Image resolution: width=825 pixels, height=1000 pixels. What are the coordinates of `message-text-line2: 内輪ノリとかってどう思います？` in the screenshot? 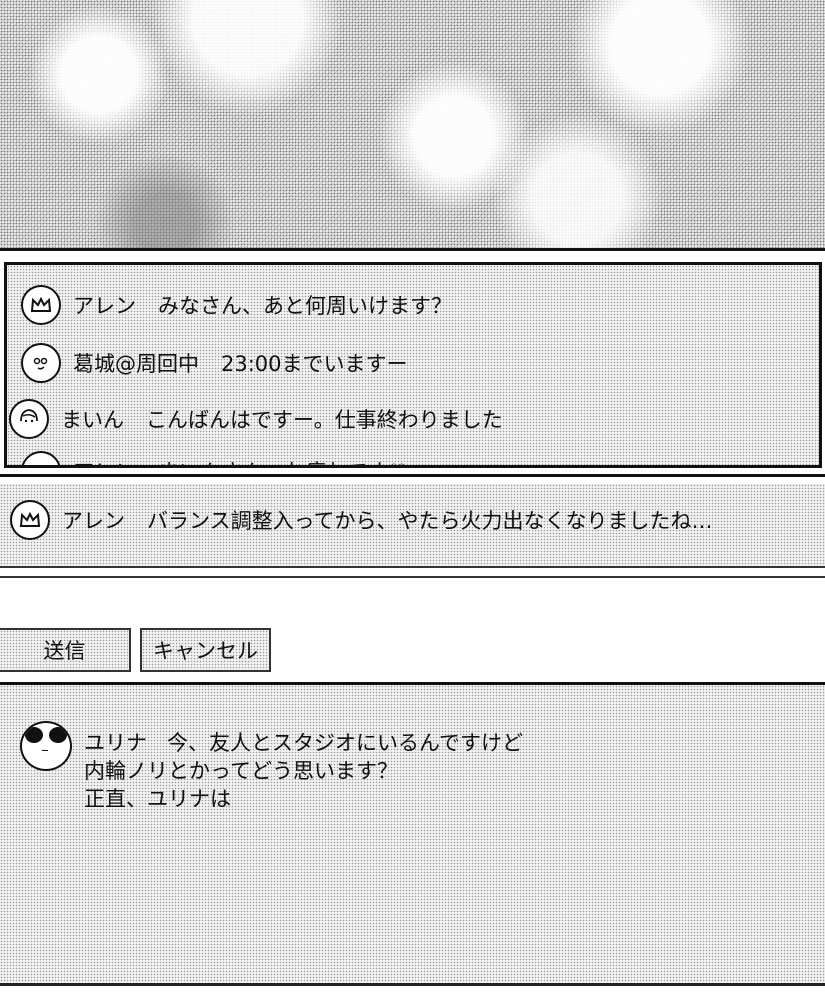 It's located at (241, 771).